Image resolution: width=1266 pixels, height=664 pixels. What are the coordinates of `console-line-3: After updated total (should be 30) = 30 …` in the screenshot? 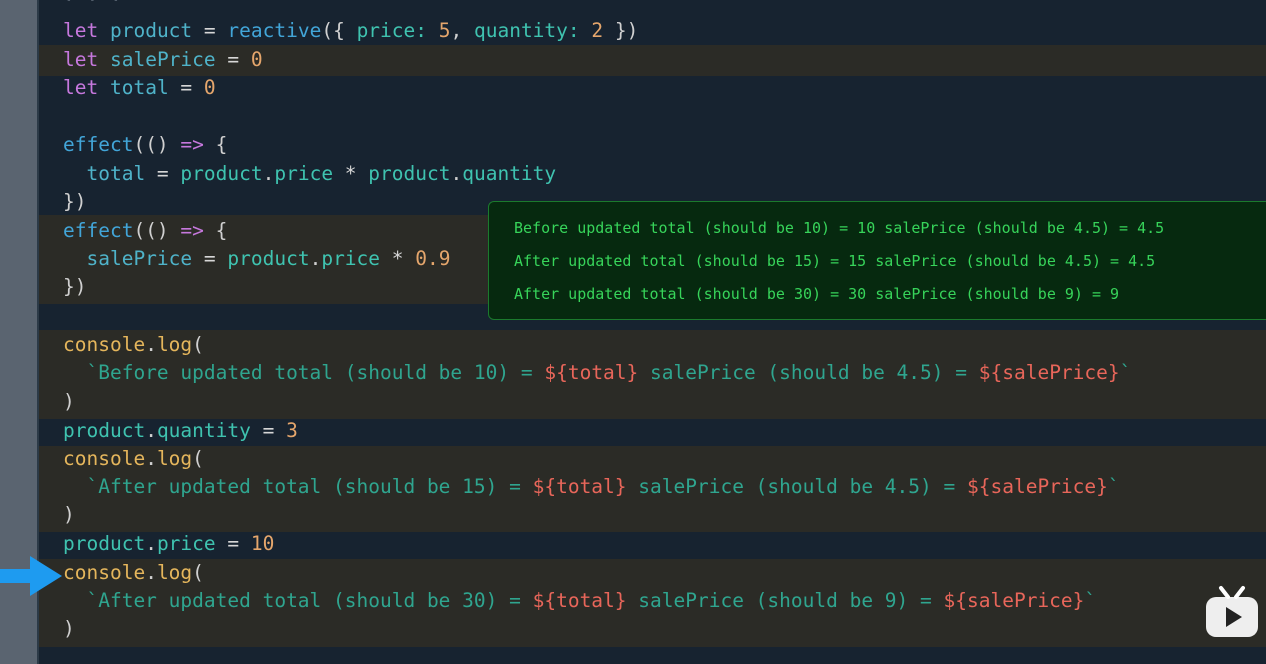 It's located at (817, 294).